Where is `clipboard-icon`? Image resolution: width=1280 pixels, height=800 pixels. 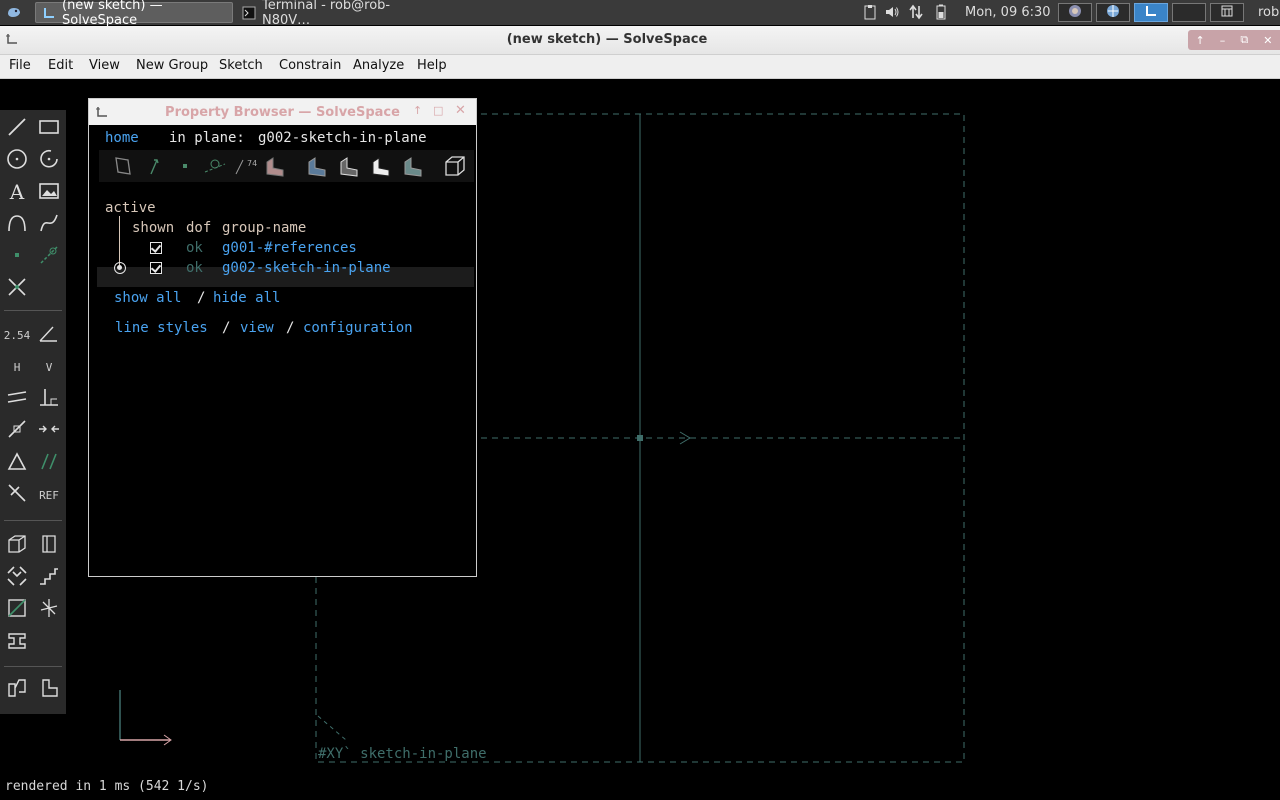 clipboard-icon is located at coordinates (870, 12).